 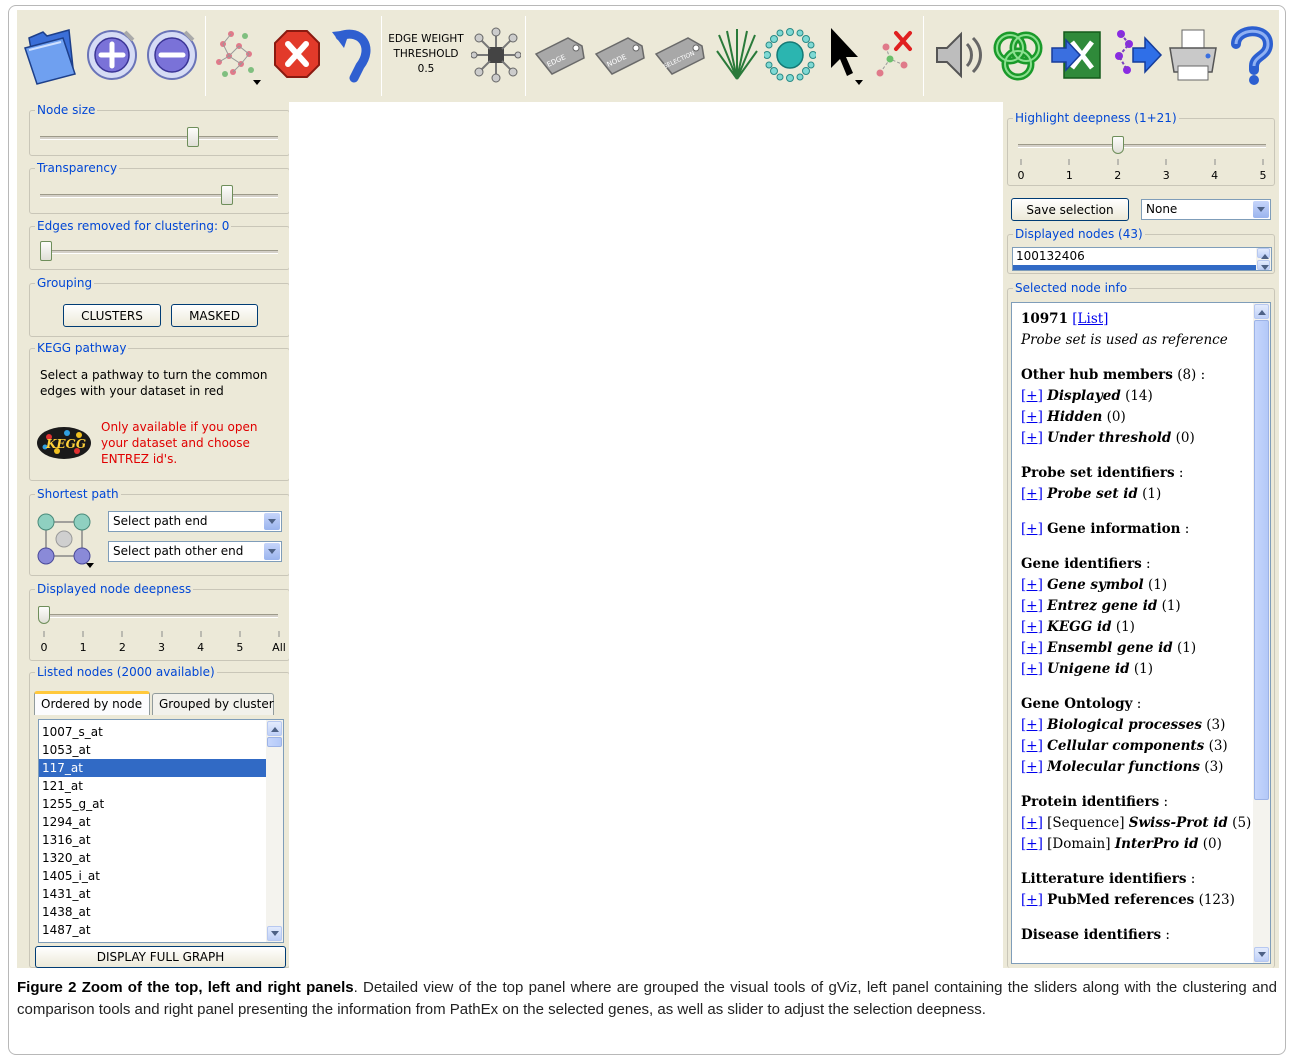 I want to click on listed-node-item: 1255_g_at, so click(x=152, y=804).